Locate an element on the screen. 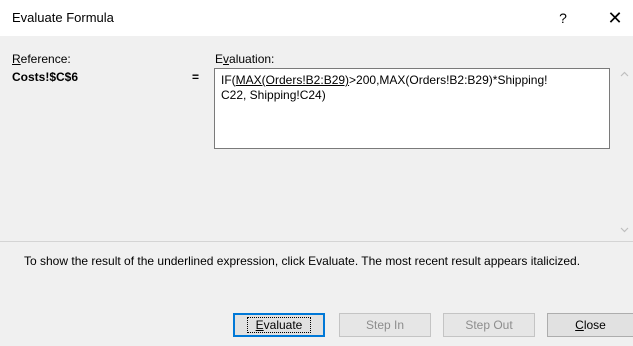 Image resolution: width=633 pixels, height=346 pixels. step-in-button: Step In is located at coordinates (385, 325).